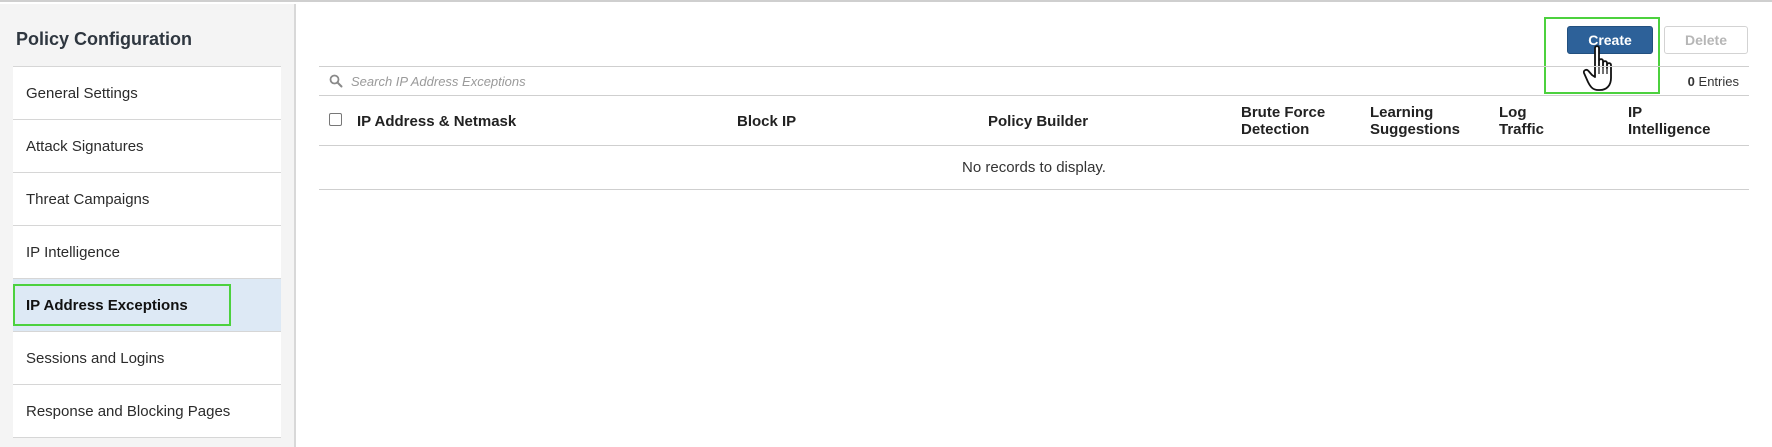  Describe the element at coordinates (1415, 121) in the screenshot. I see `column-learning-suggestions: Learning Suggestions` at that location.